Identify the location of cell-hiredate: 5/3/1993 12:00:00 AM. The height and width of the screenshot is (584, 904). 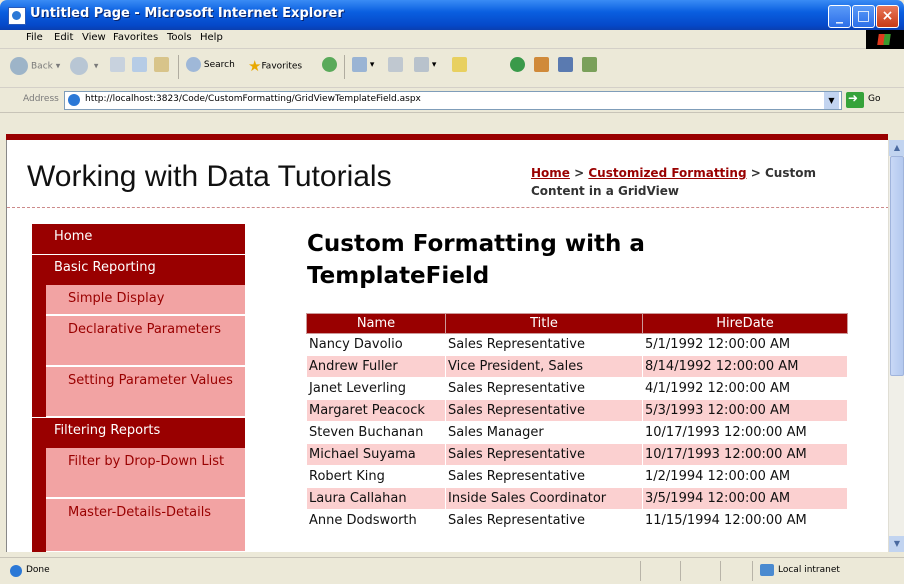
(745, 410).